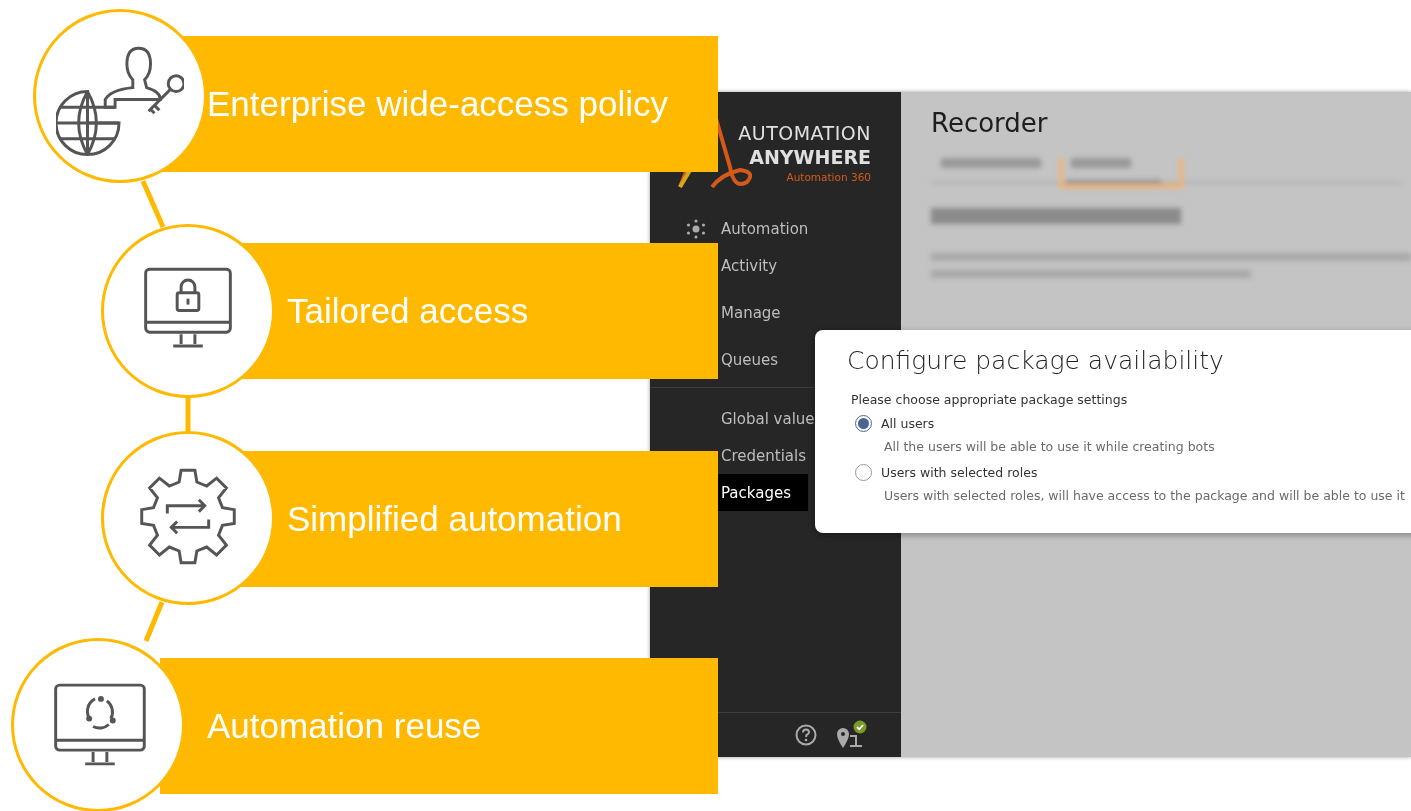 This screenshot has width=1411, height=811. I want to click on logo-text: ANYWHERE, so click(810, 157).